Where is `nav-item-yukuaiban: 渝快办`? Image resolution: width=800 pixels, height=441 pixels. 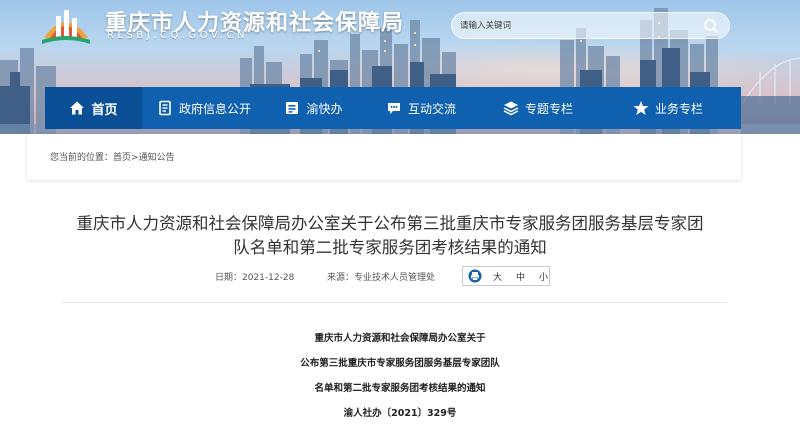 nav-item-yukuaiban: 渝快办 is located at coordinates (313, 108).